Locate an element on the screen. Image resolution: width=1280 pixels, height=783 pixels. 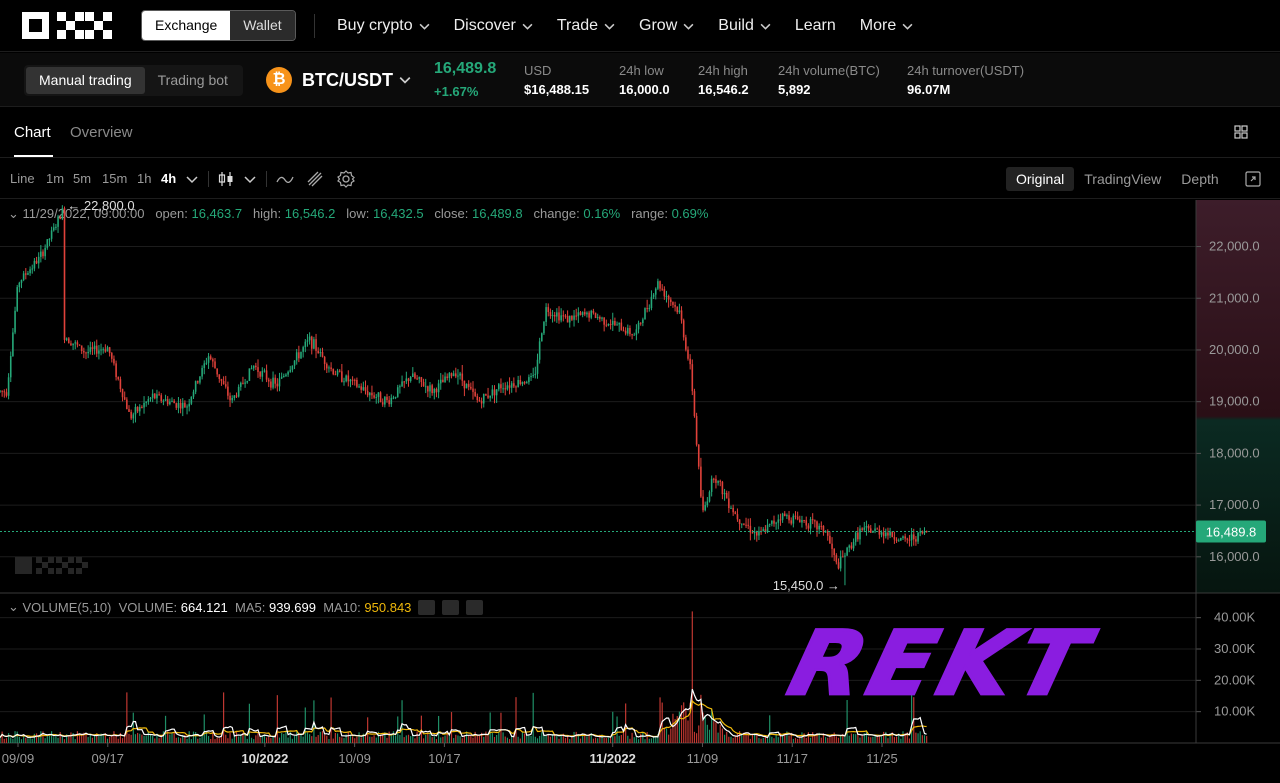
nav-more: More is located at coordinates (886, 26).